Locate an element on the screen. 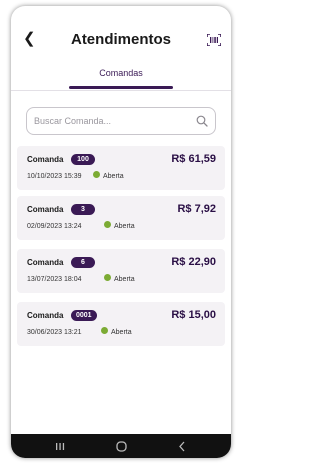 This screenshot has height=474, width=320. search-icon is located at coordinates (202, 121).